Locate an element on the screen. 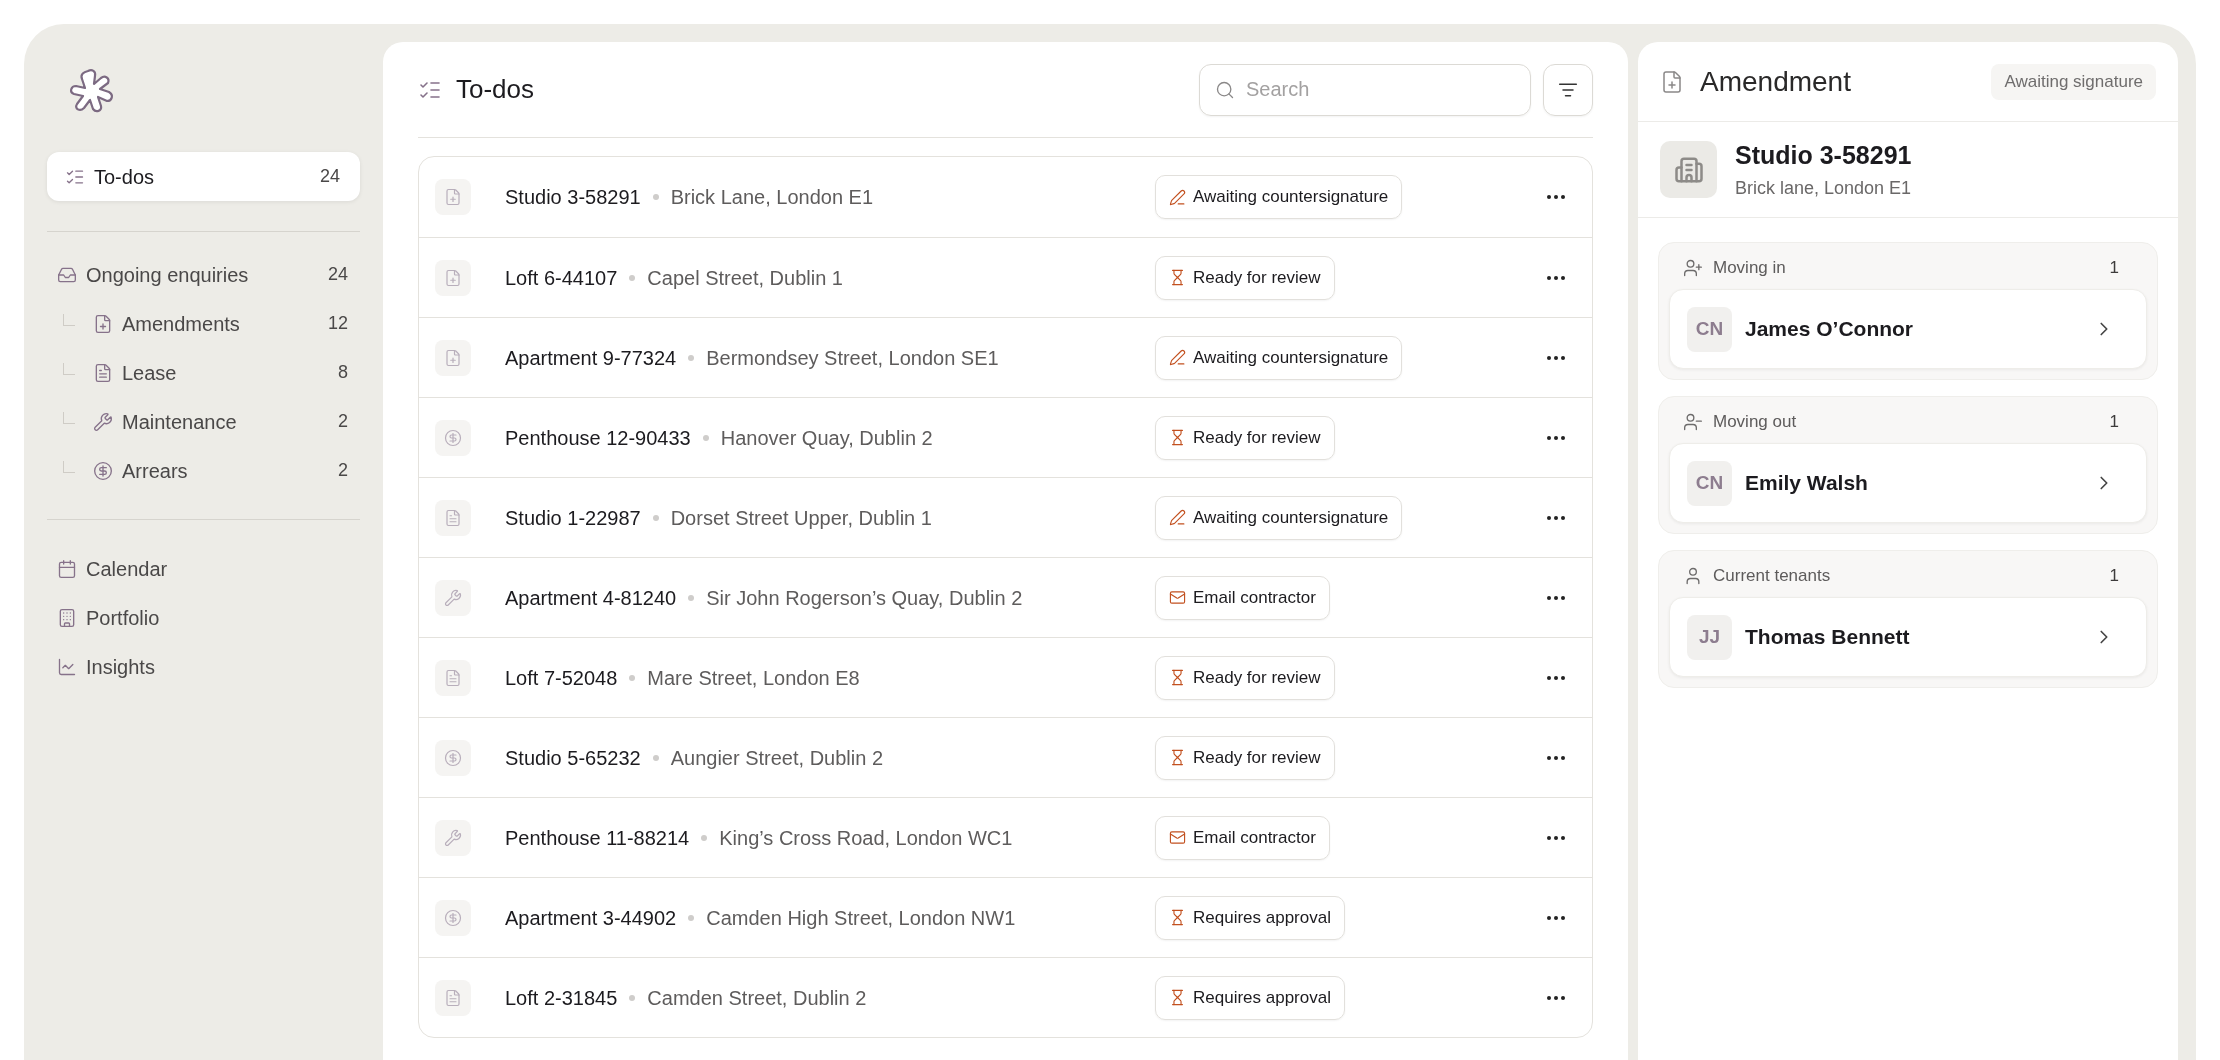  tenant-row: CN James O’Connor is located at coordinates (1908, 329).